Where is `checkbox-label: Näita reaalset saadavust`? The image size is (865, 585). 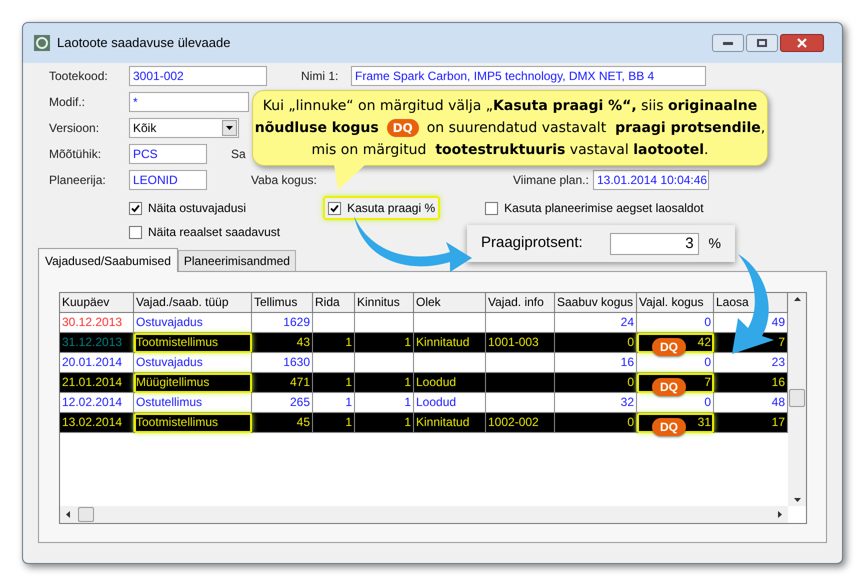 checkbox-label: Näita reaalset saadavust is located at coordinates (214, 232).